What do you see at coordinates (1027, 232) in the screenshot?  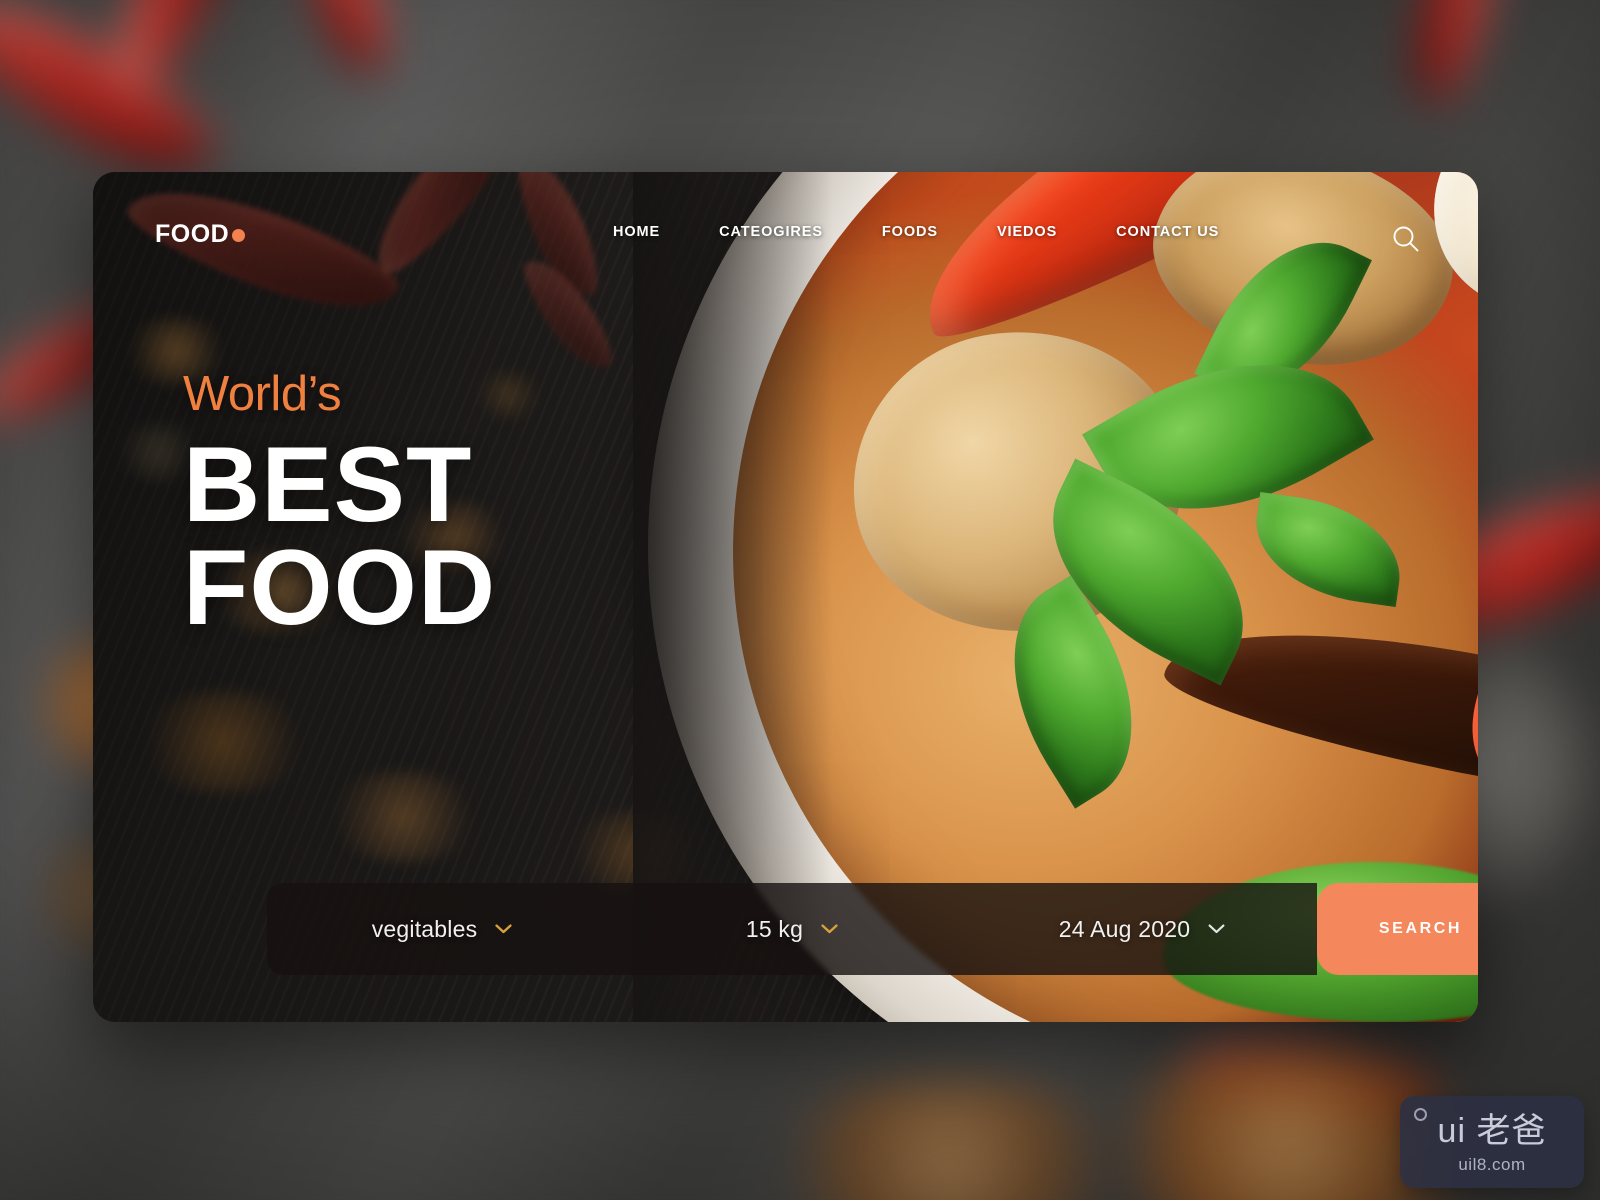 I see `nav-item-viedos: VIEDOS` at bounding box center [1027, 232].